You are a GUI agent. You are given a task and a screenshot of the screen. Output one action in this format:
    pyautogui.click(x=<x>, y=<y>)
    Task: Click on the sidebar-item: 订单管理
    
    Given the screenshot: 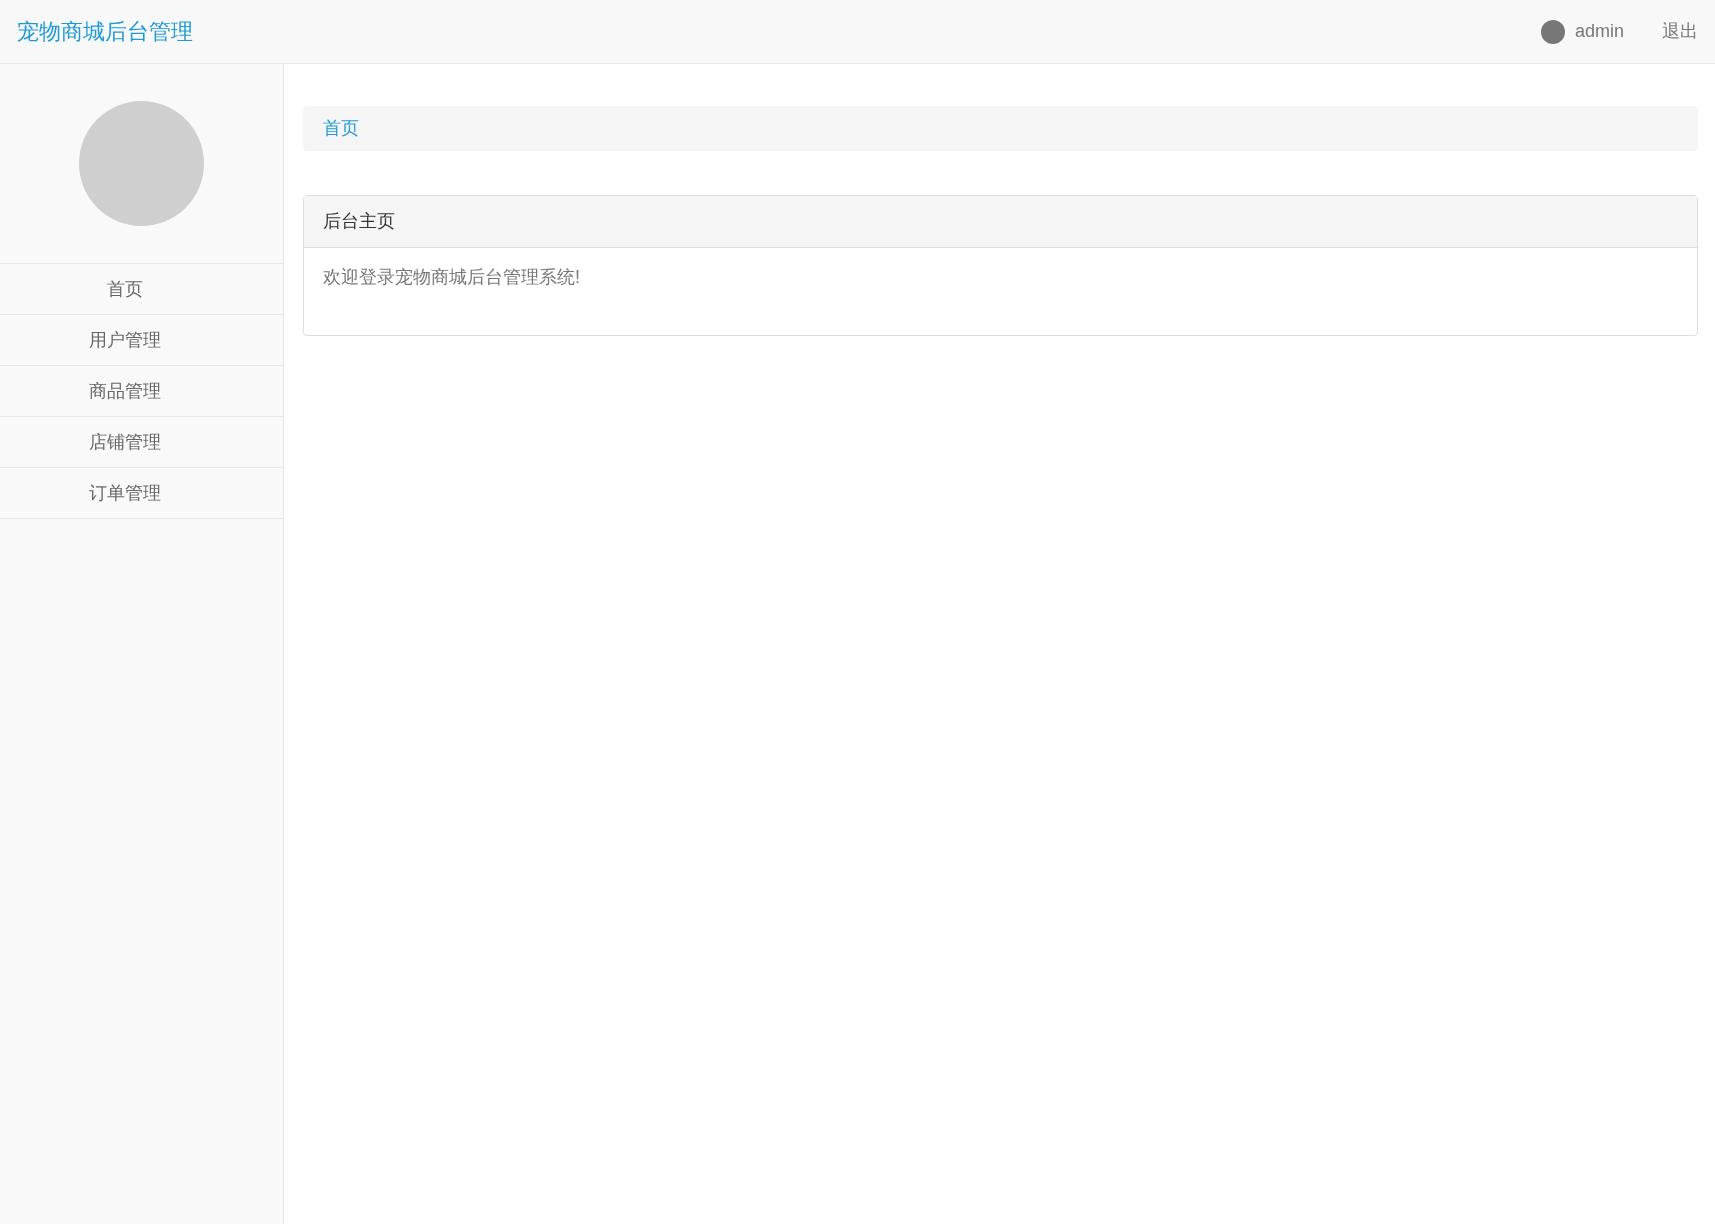 What is the action you would take?
    pyautogui.click(x=141, y=493)
    